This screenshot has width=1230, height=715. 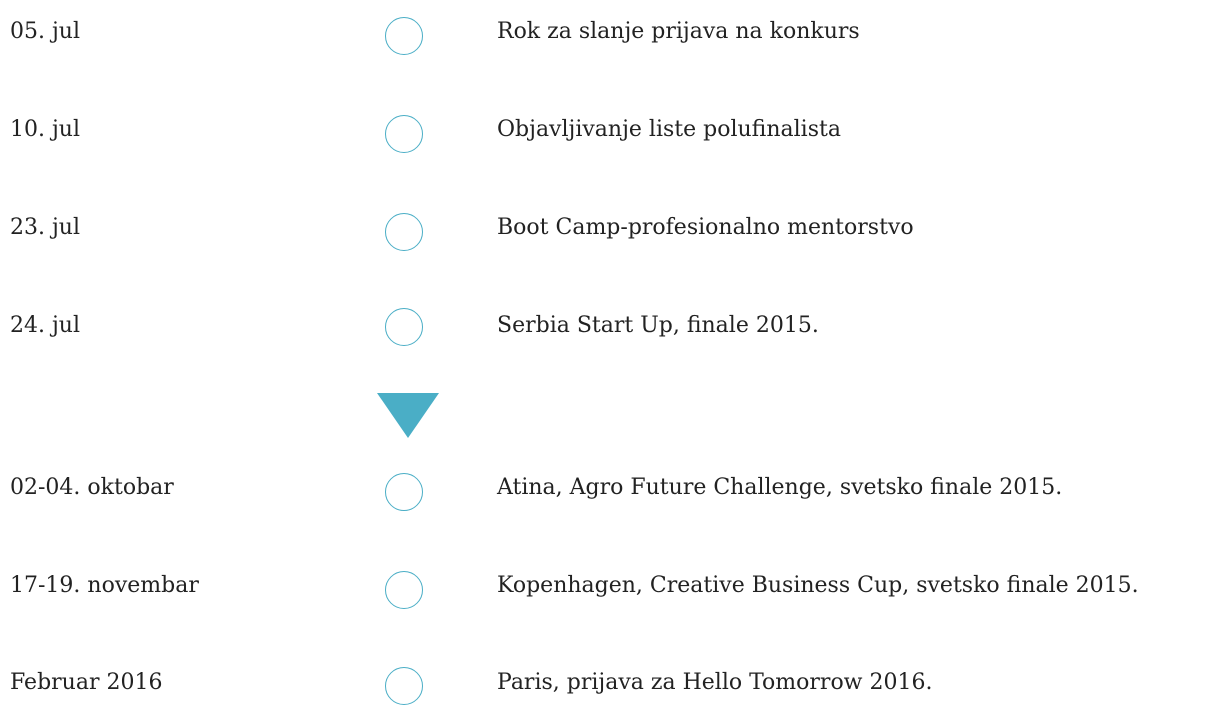 I want to click on event-description: Boot Camp-profesionalno mentorstvo, so click(x=705, y=227).